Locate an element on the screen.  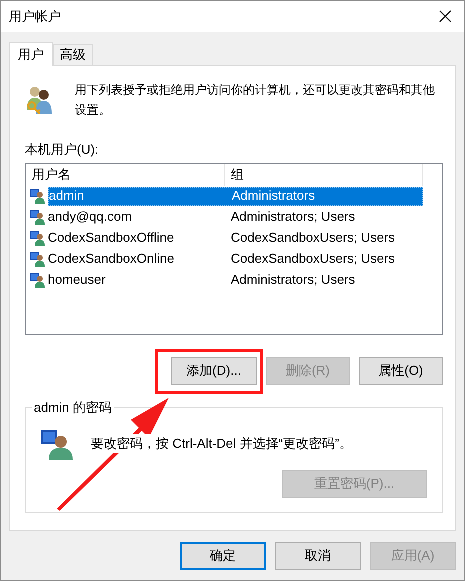
window-title: 用户帐户 is located at coordinates (35, 17).